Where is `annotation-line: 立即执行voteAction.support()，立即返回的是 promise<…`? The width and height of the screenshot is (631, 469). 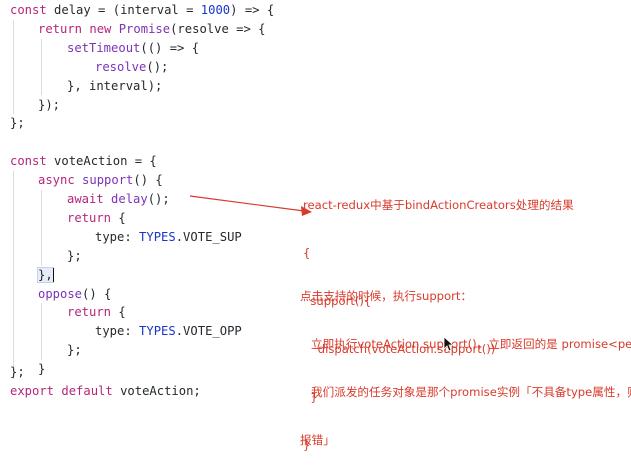
annotation-line: 立即执行voteAction.support()，立即返回的是 promise<… is located at coordinates (471, 344).